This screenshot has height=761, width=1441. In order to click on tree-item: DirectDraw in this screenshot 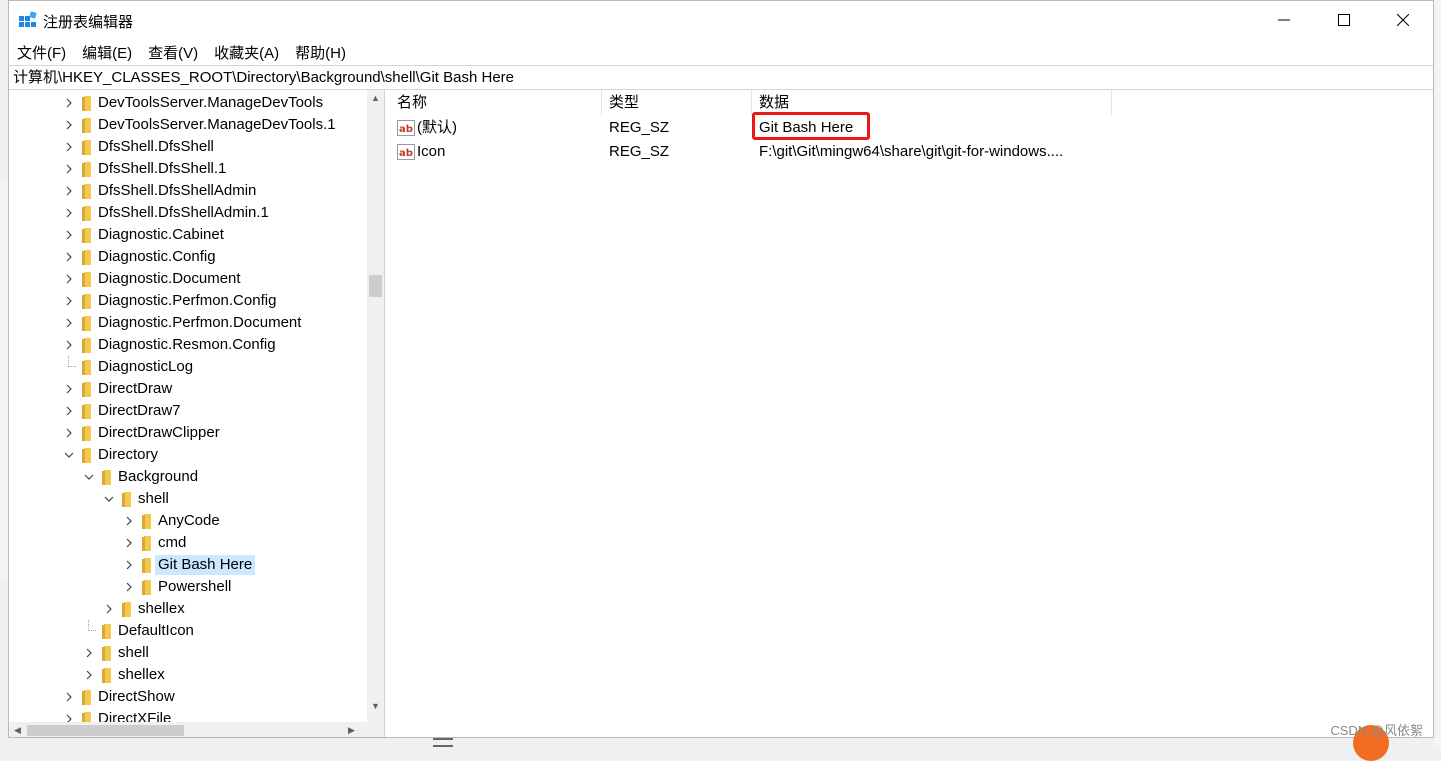, I will do `click(188, 389)`.